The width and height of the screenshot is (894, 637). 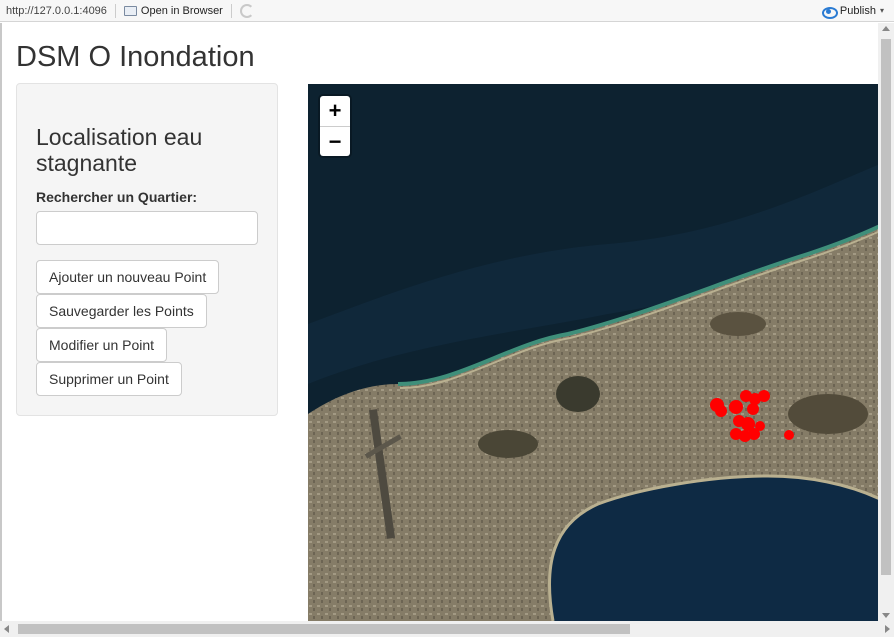 What do you see at coordinates (117, 197) in the screenshot?
I see `search-label: Rechercher un Quartier:` at bounding box center [117, 197].